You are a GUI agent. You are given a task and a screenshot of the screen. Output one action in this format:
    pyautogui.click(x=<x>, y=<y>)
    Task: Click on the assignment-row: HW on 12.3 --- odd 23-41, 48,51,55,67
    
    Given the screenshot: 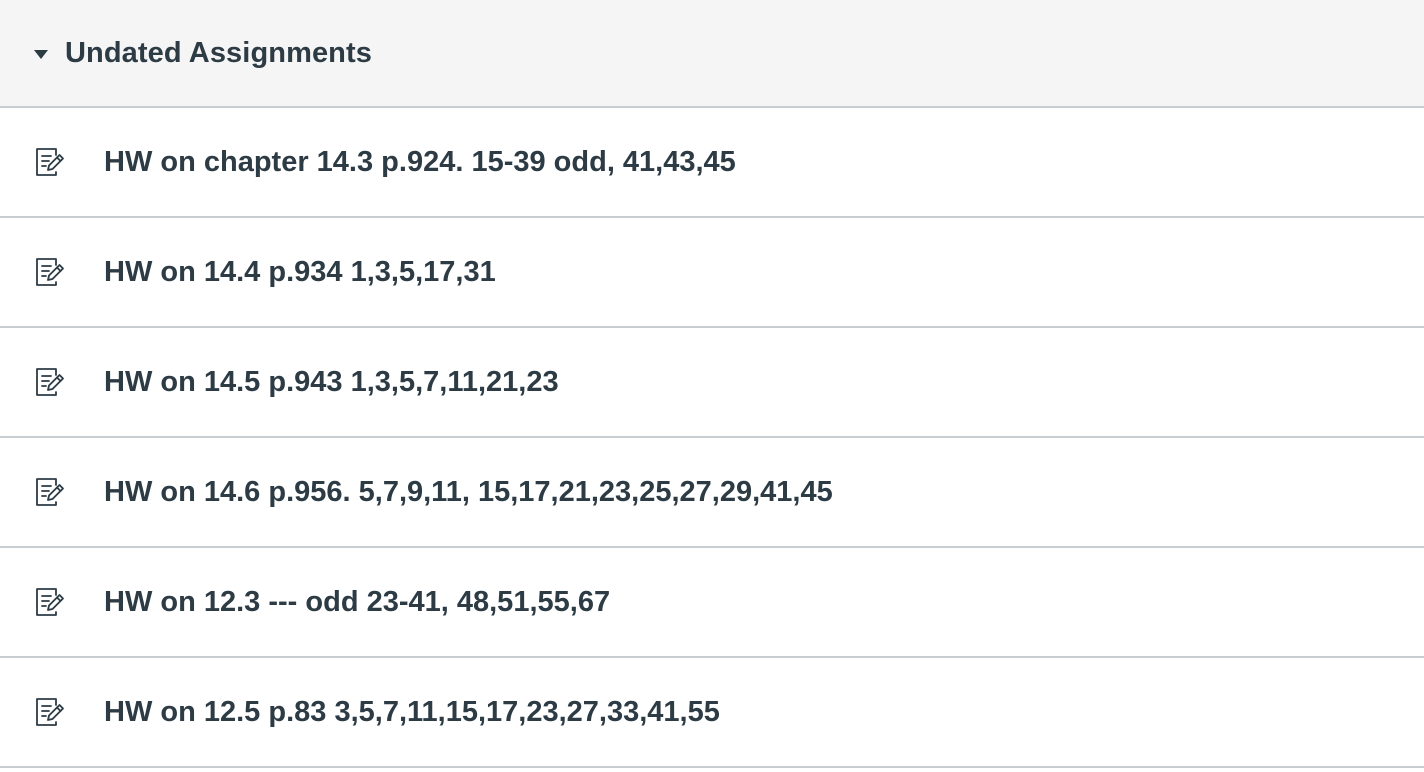 What is the action you would take?
    pyautogui.click(x=712, y=603)
    